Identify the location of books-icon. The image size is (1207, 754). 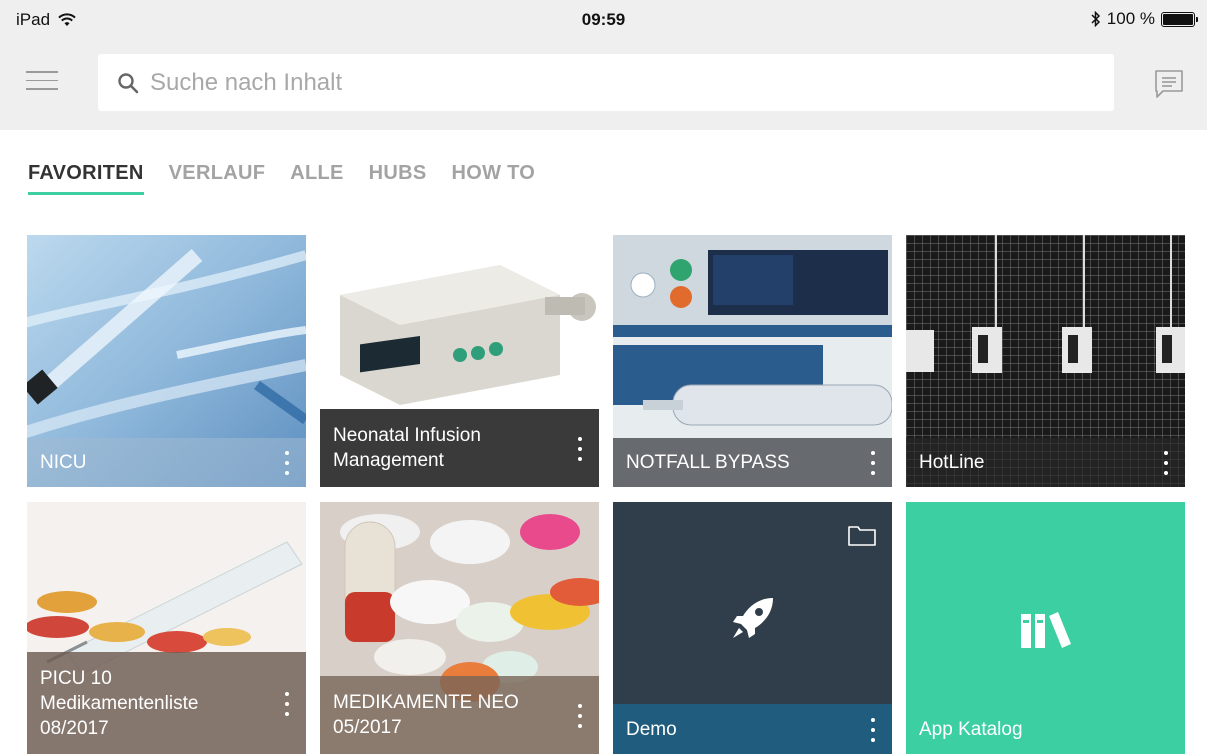
(1045, 630).